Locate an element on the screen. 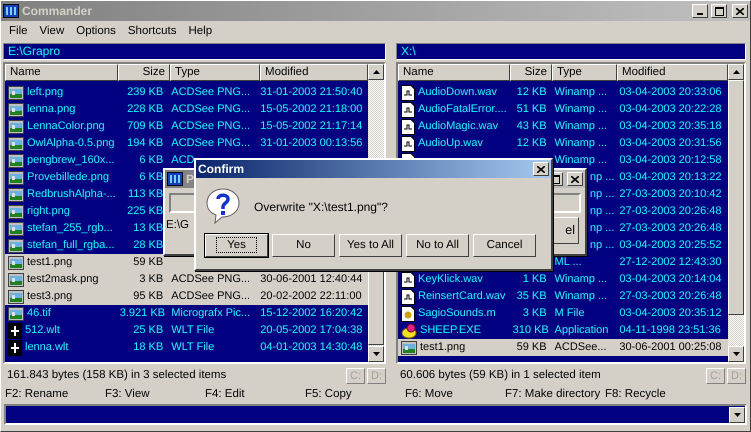 The image size is (751, 432). file-size: 3.921 KB is located at coordinates (143, 312).